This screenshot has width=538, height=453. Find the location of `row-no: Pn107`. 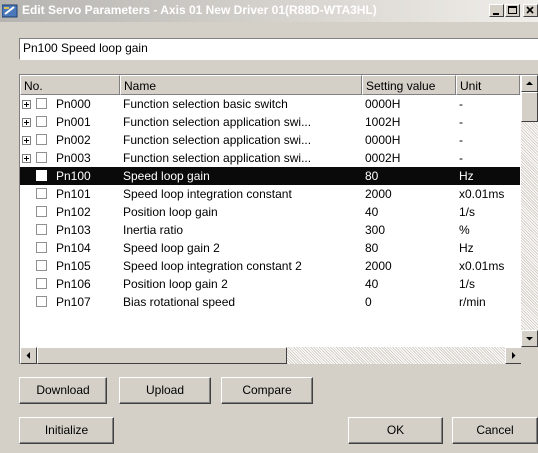

row-no: Pn107 is located at coordinates (73, 302).